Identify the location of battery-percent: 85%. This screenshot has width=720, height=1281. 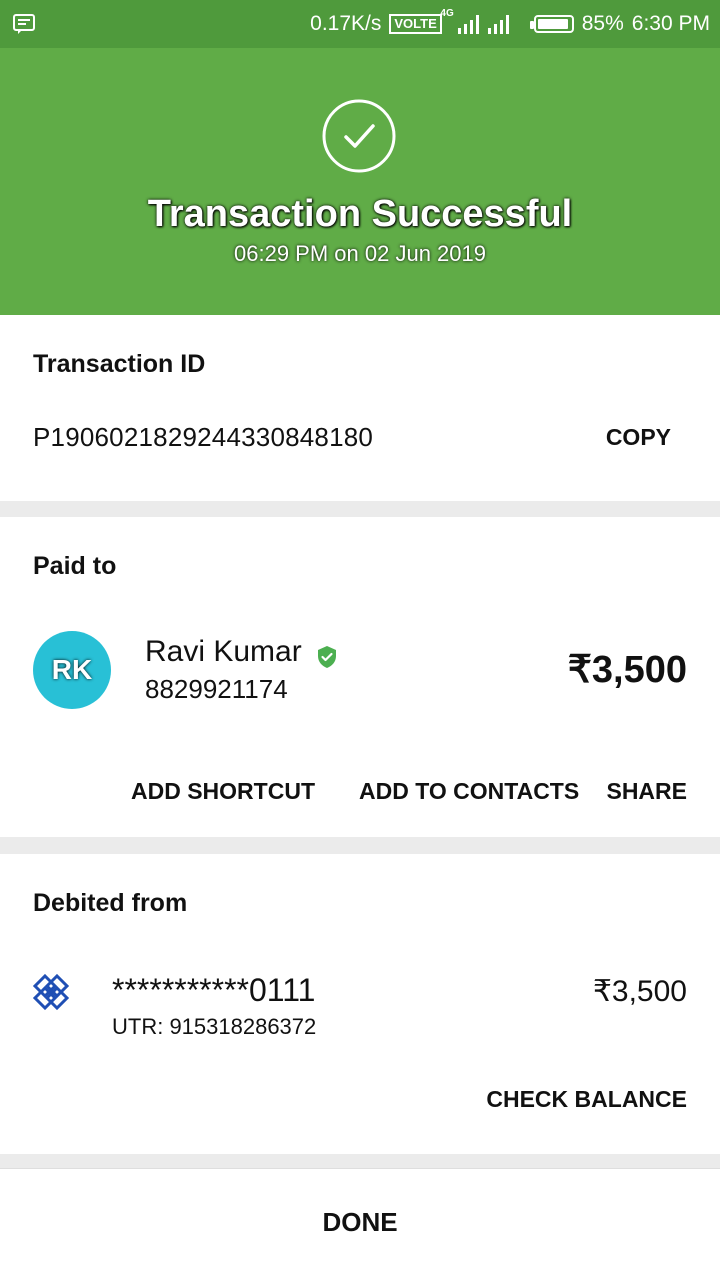
(602, 23).